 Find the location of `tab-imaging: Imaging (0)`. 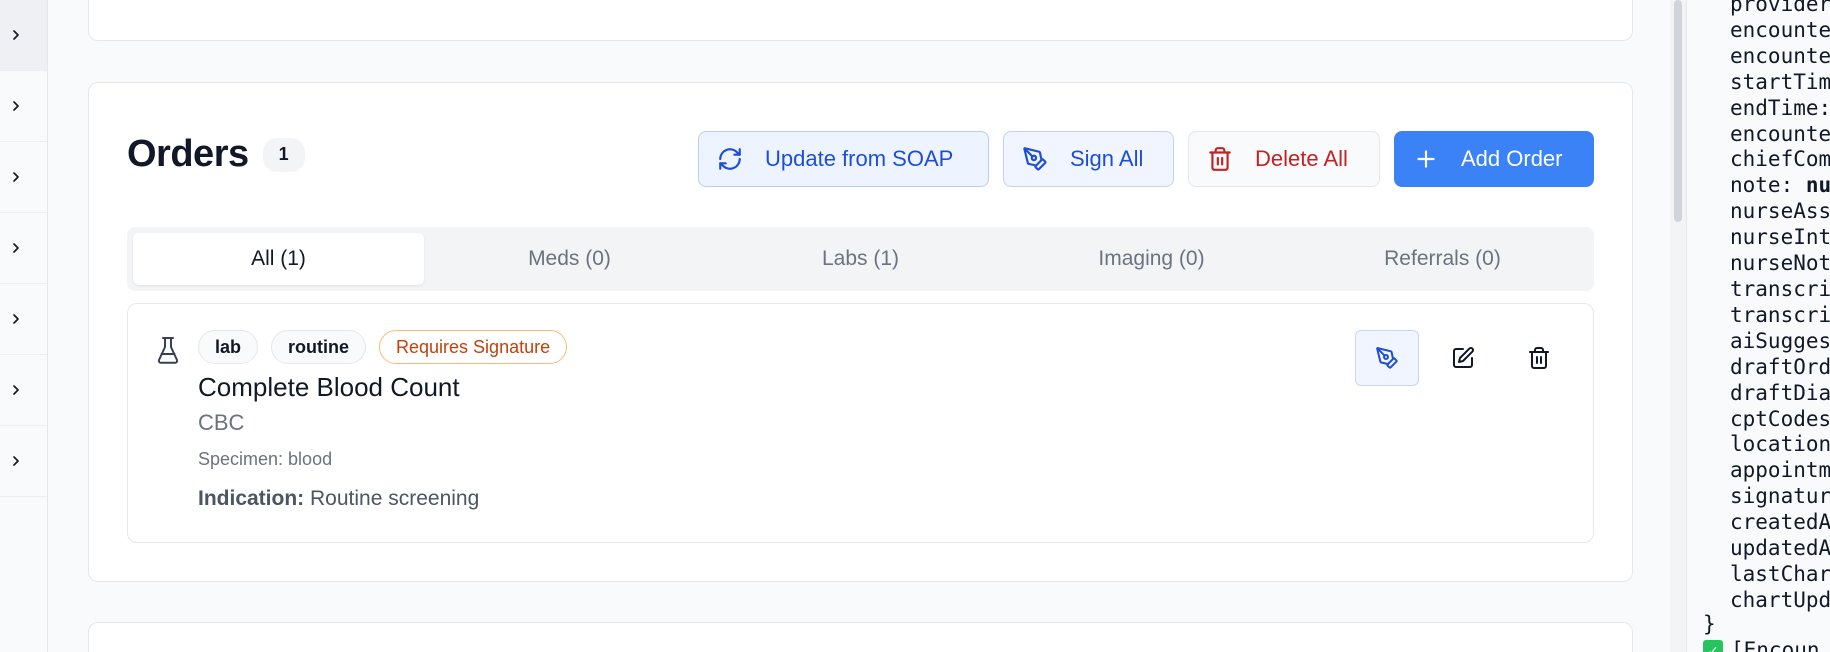

tab-imaging: Imaging (0) is located at coordinates (1151, 259).